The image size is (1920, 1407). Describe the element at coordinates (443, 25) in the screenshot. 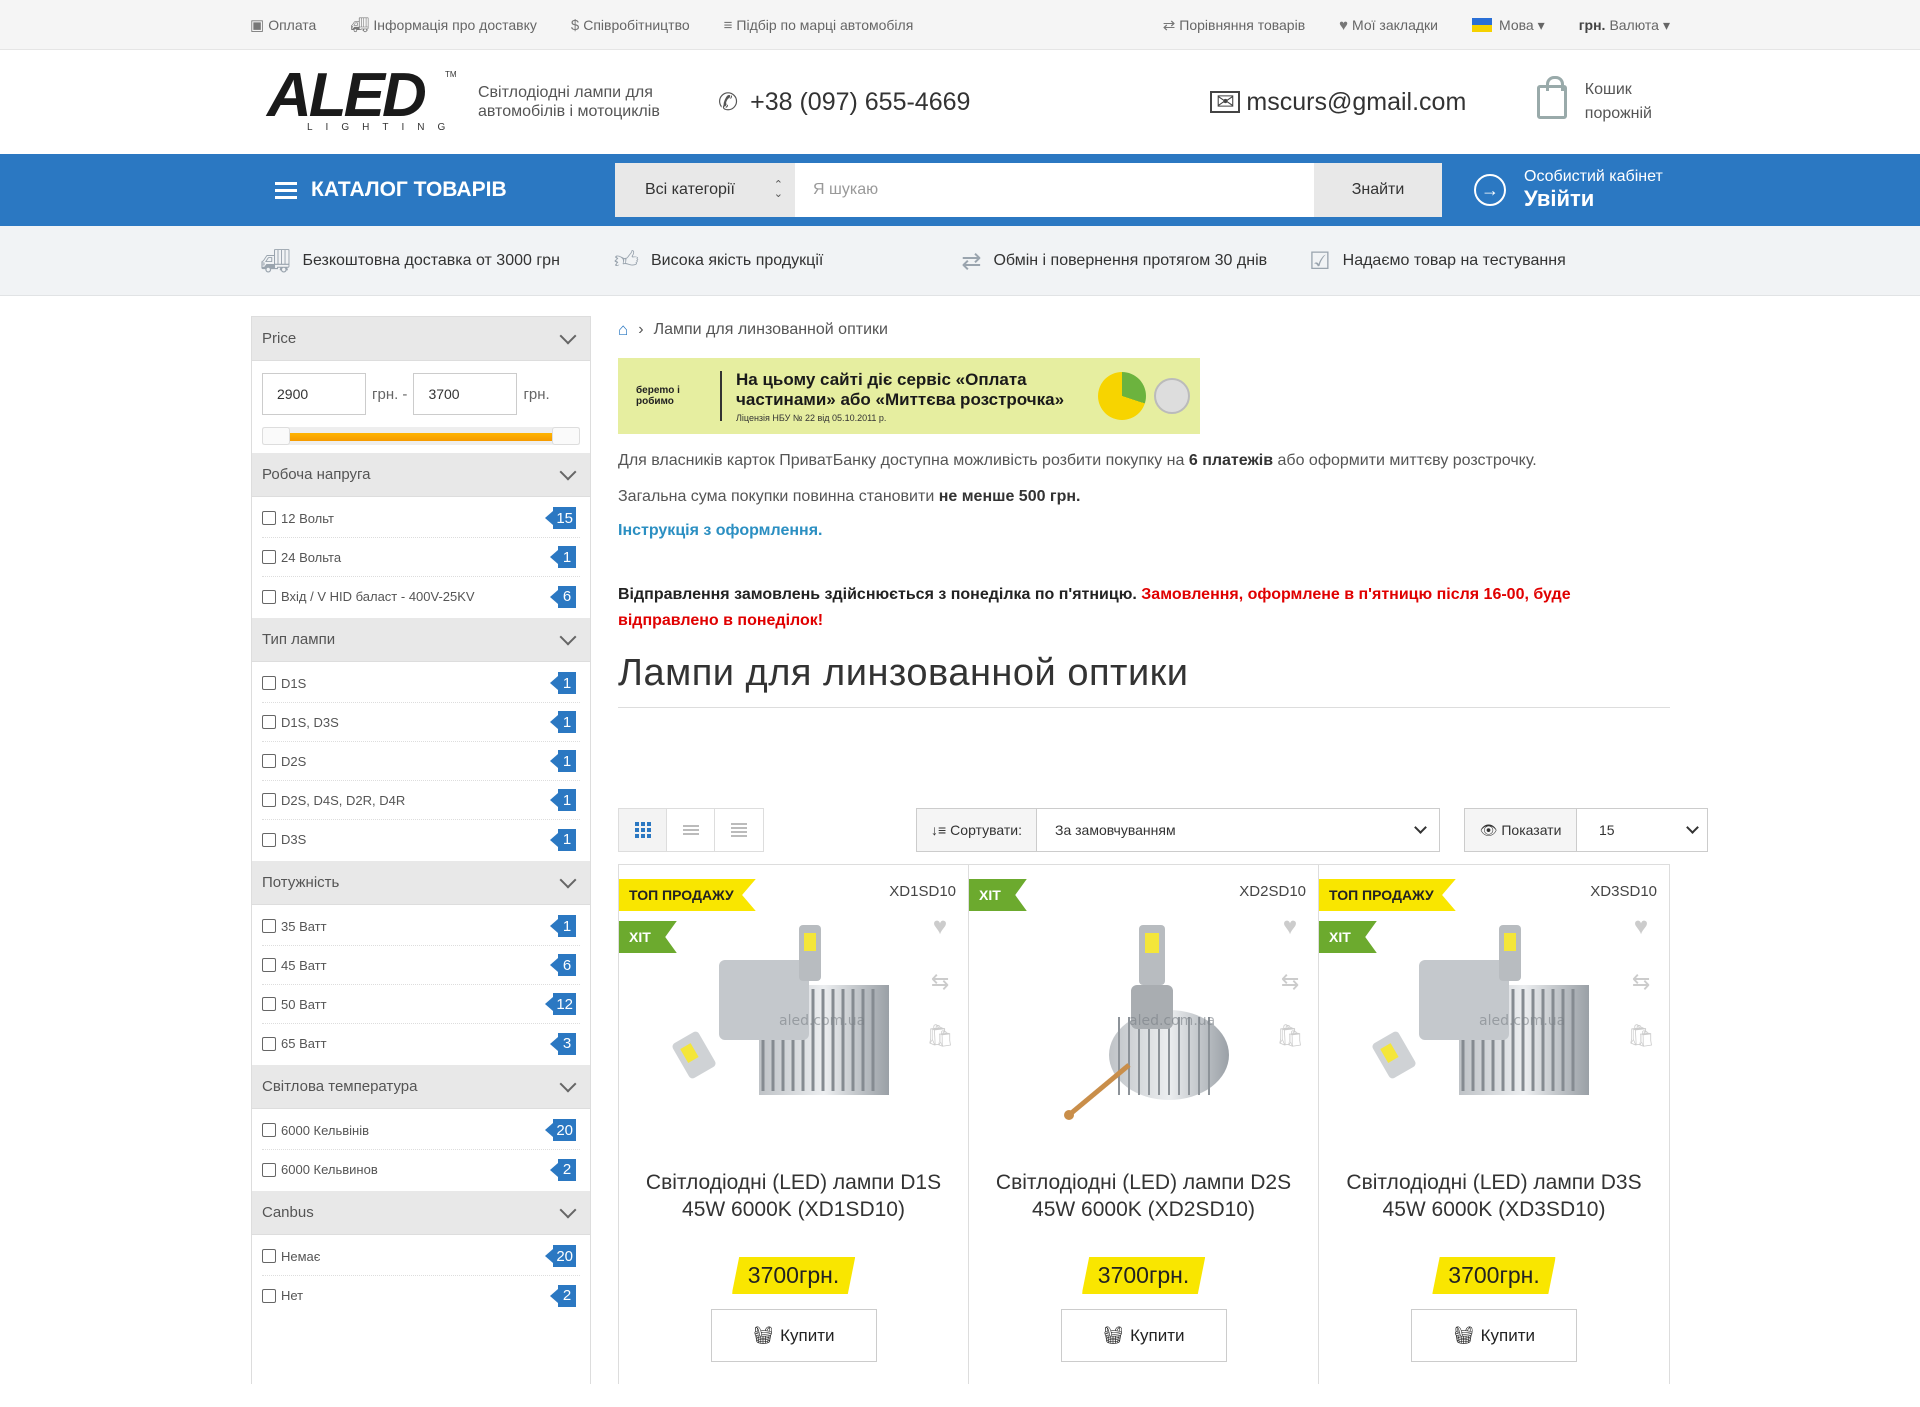

I see `delivery-link: 🚚︎ Інформація про доставку` at that location.